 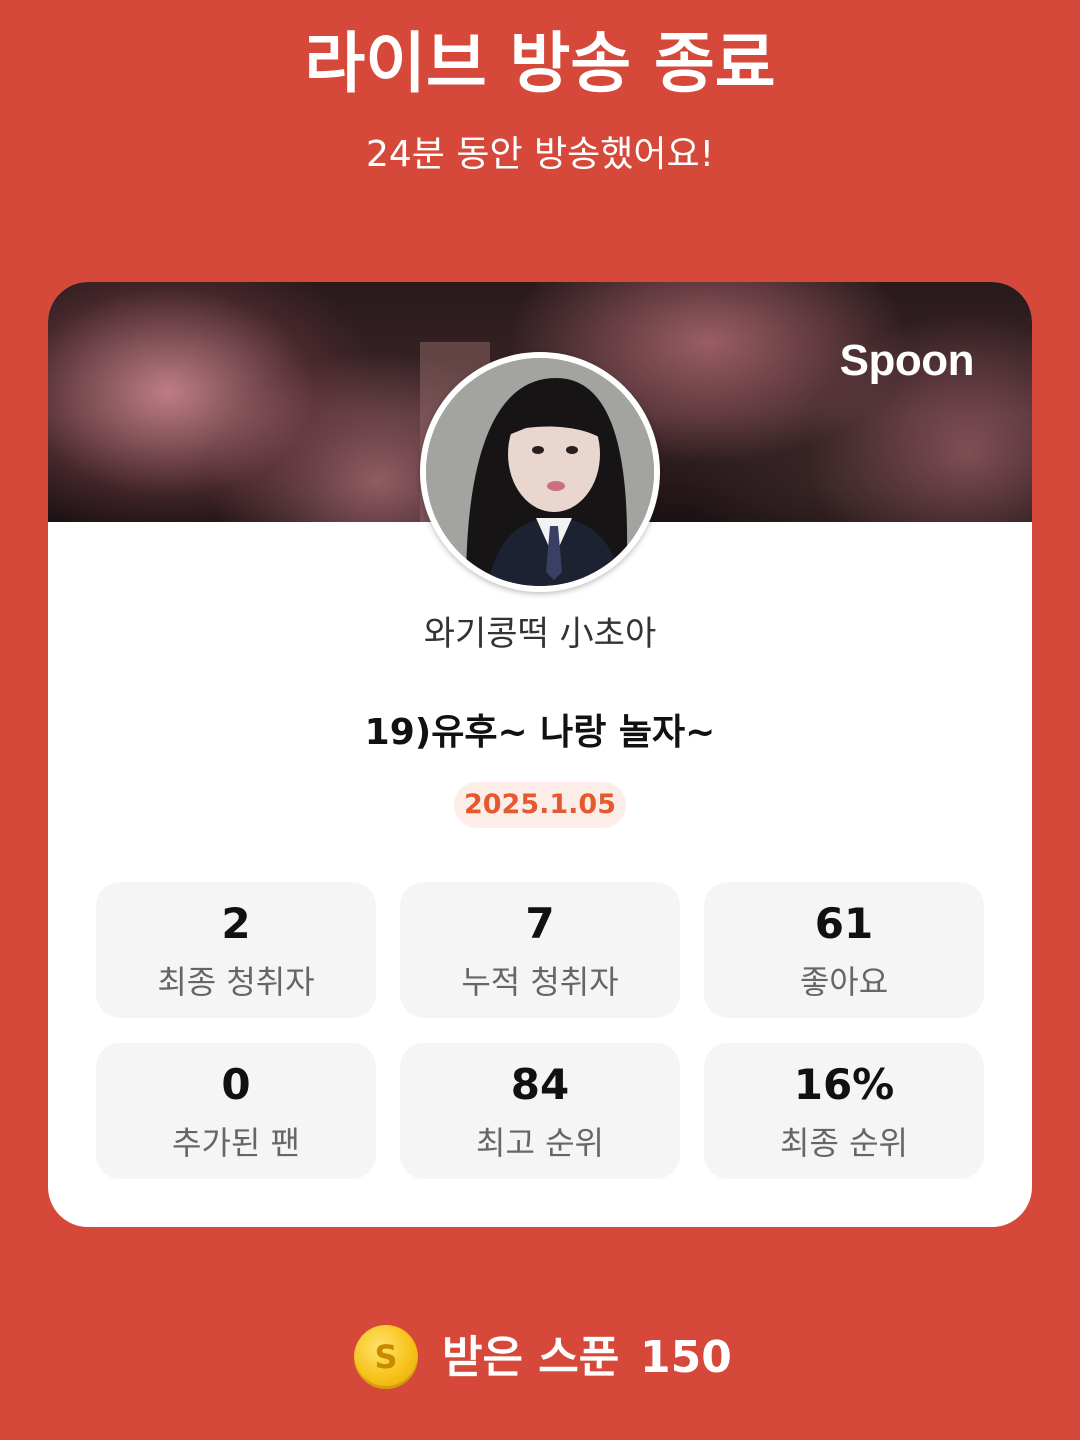 What do you see at coordinates (540, 634) in the screenshot?
I see `streamer-name: 와기콩떡 小초아` at bounding box center [540, 634].